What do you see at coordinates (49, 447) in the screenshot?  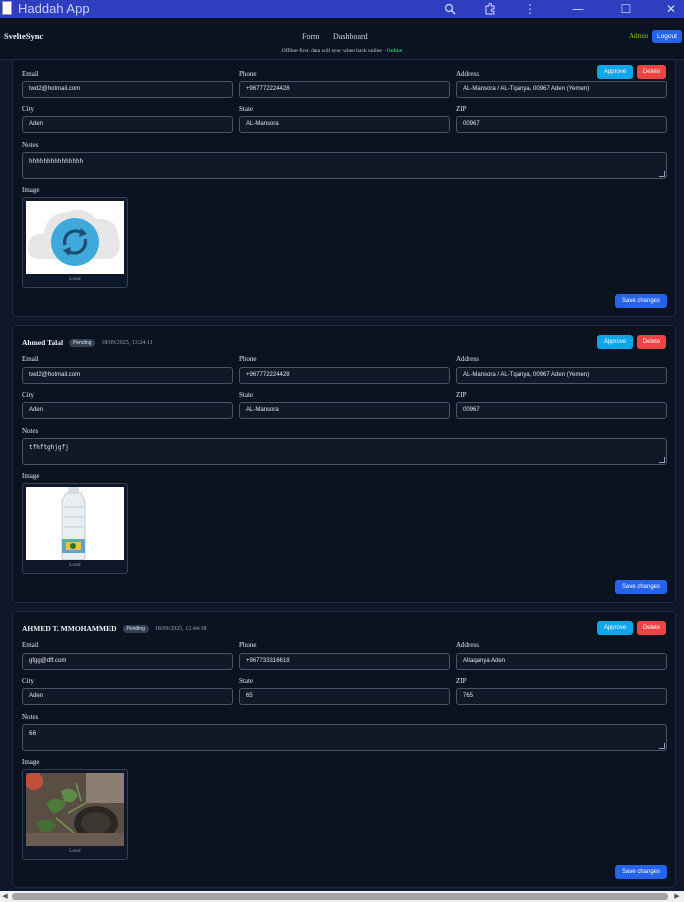 I see `notes-text: tfhftghjgfj` at bounding box center [49, 447].